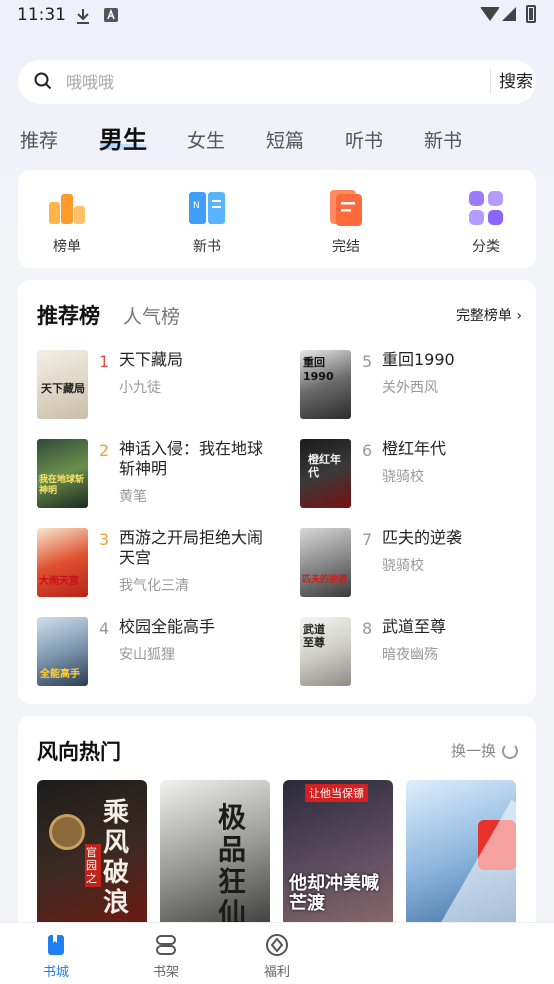  Describe the element at coordinates (490, 82) in the screenshot. I see `search-divider` at that location.